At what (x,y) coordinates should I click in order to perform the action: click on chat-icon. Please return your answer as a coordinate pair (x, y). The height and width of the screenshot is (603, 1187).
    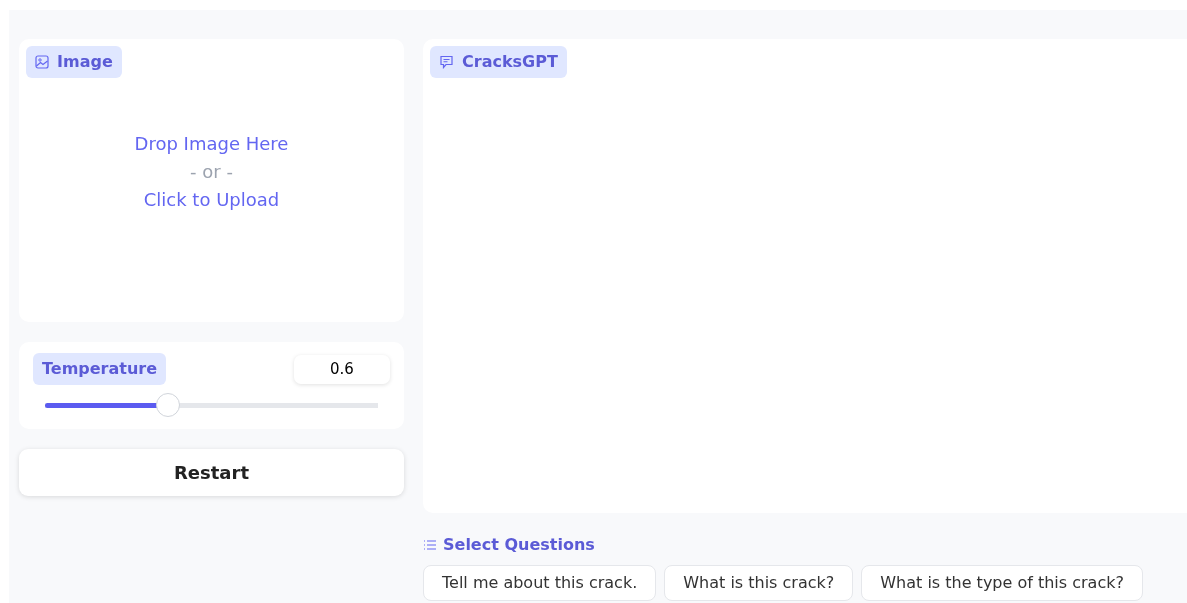
    Looking at the image, I should click on (446, 62).